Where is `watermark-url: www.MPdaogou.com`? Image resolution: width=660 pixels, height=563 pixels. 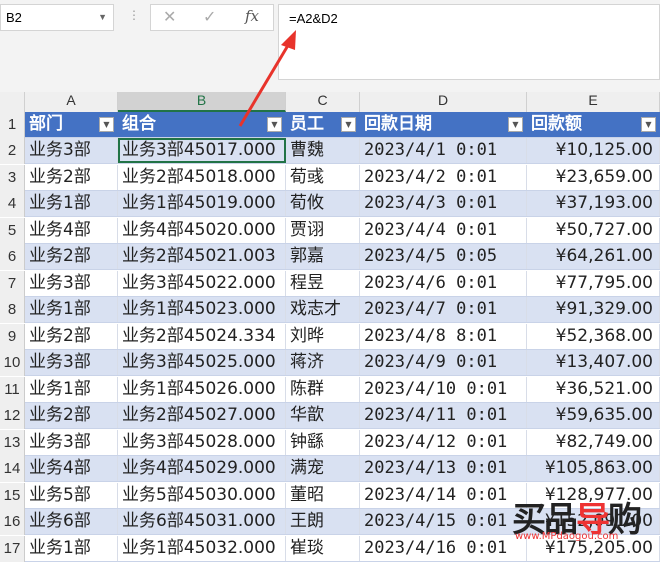 watermark-url: www.MPdaogou.com is located at coordinates (567, 536).